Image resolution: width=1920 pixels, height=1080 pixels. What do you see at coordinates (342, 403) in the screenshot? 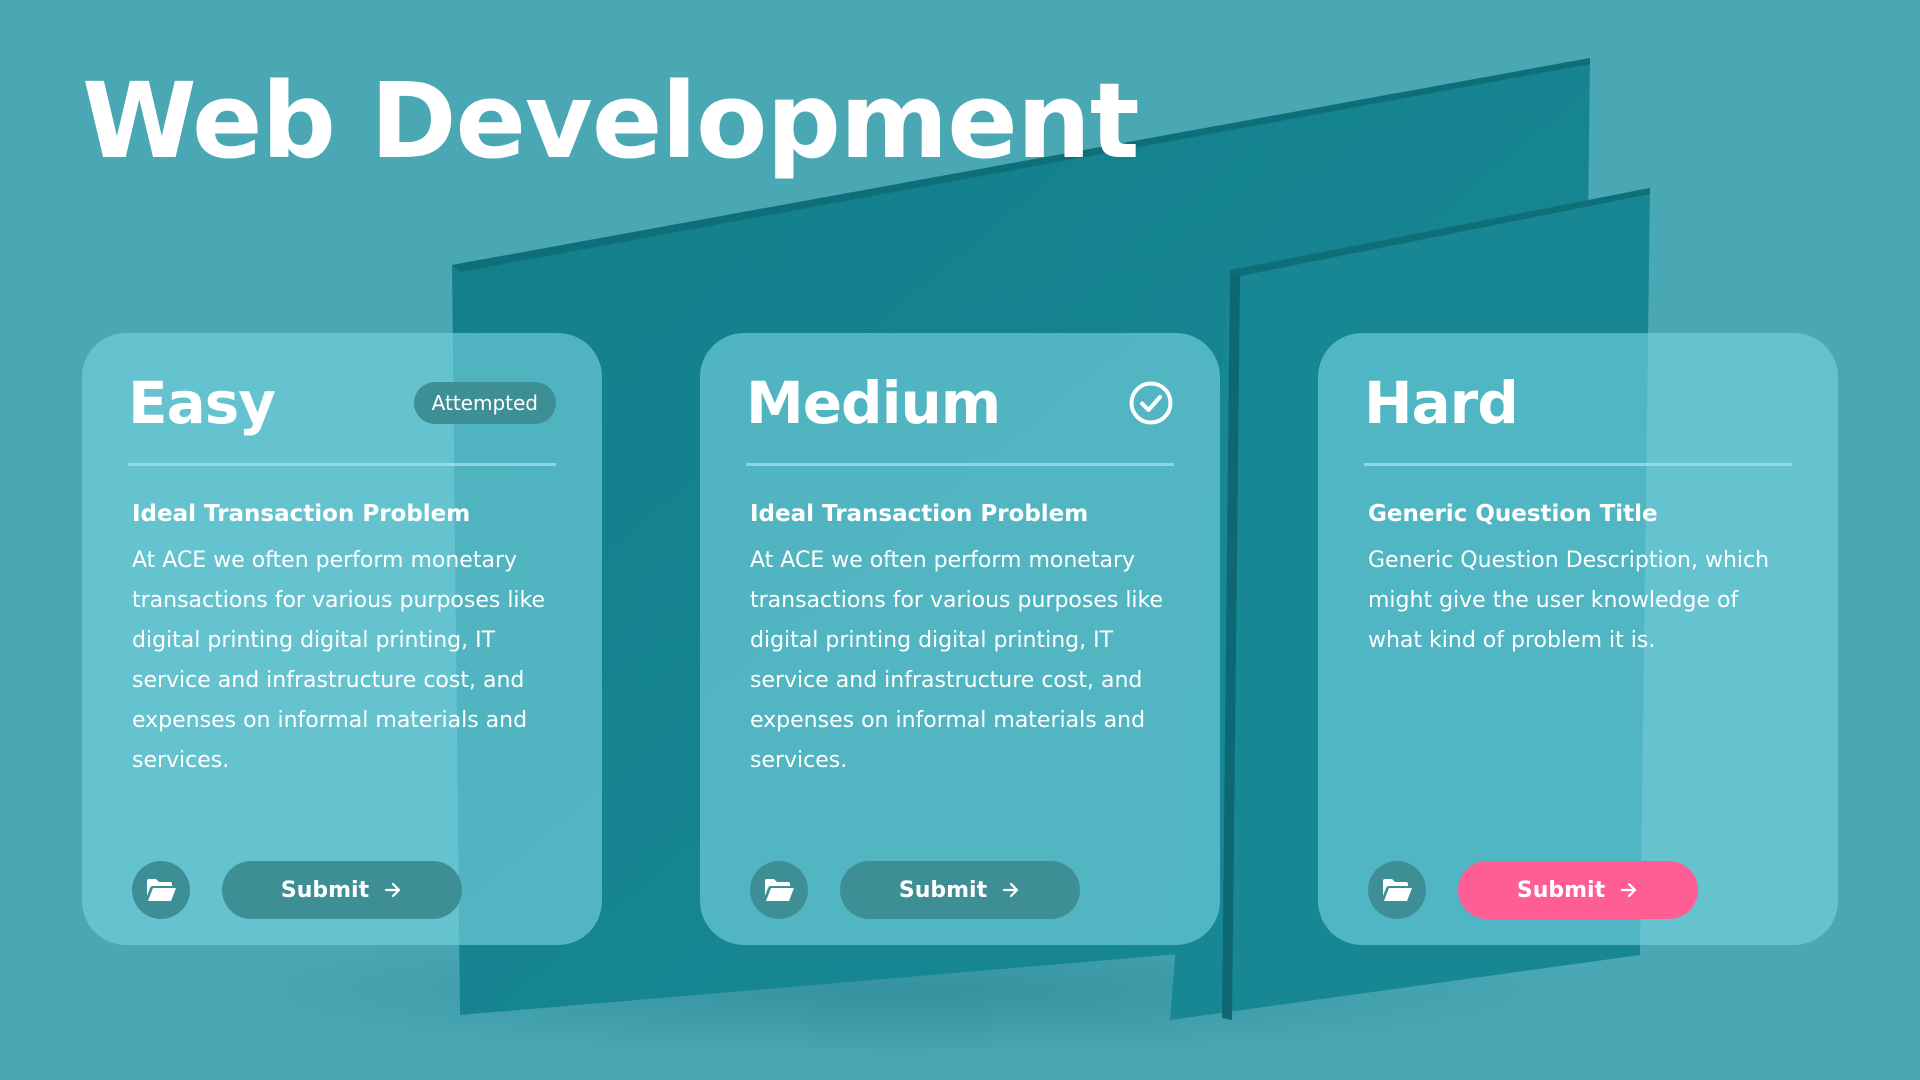
I see `card-header: Easy Attempted` at bounding box center [342, 403].